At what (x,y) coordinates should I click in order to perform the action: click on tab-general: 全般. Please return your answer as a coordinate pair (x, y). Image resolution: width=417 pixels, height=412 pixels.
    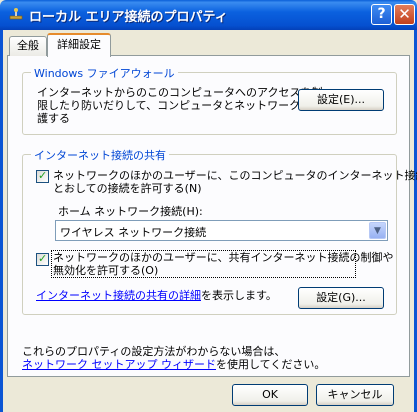
    Looking at the image, I should click on (28, 46).